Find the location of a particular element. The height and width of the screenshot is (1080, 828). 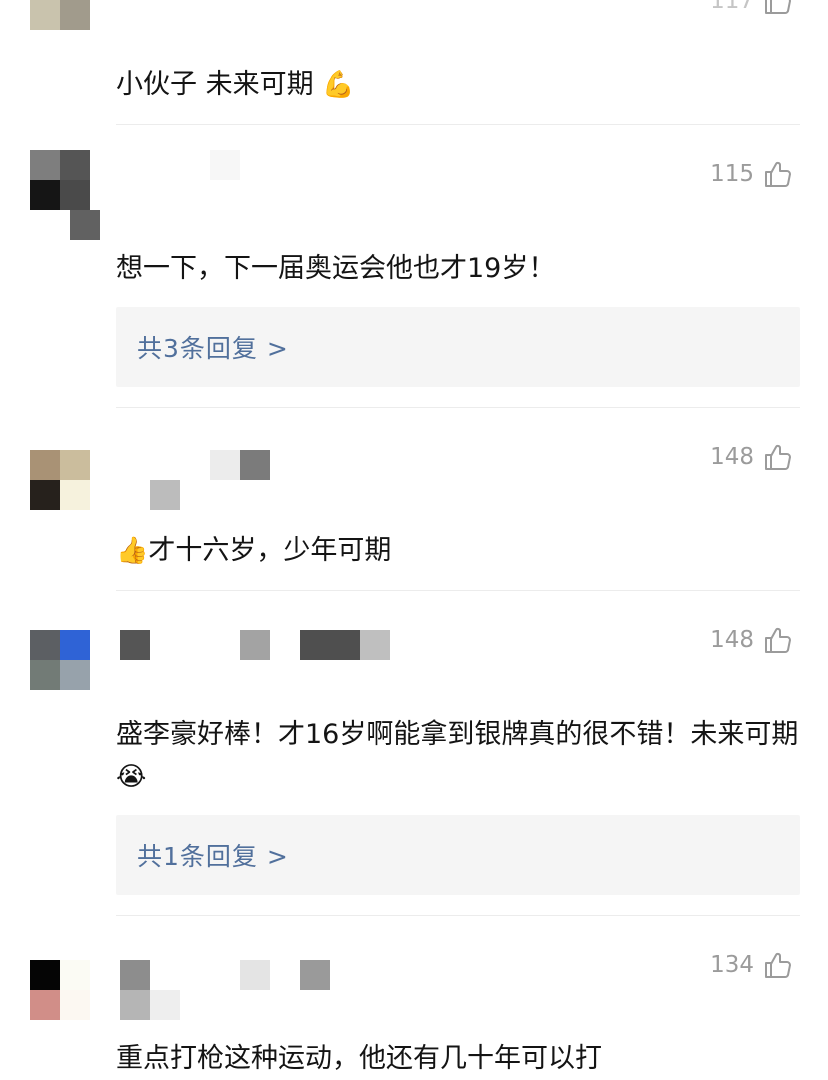

comment-text: 盛李豪好棒！才16岁啊能拿到银牌真的很不错！未来可期 😭 is located at coordinates (457, 755).